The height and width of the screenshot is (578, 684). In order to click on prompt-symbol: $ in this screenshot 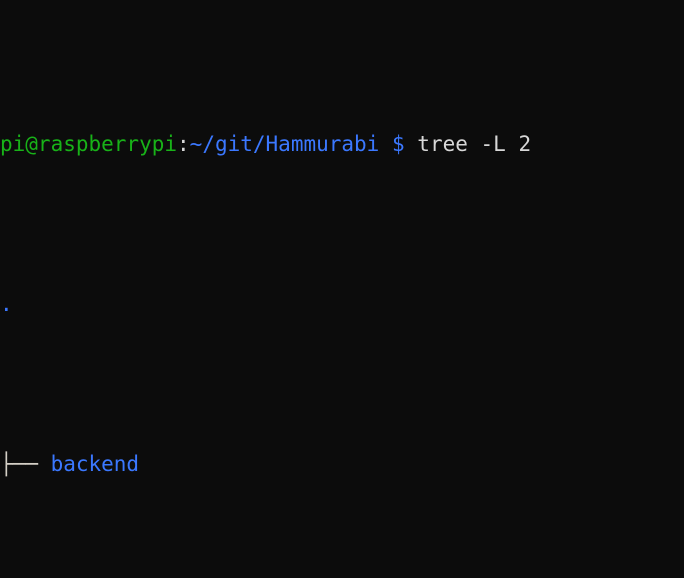, I will do `click(398, 144)`.